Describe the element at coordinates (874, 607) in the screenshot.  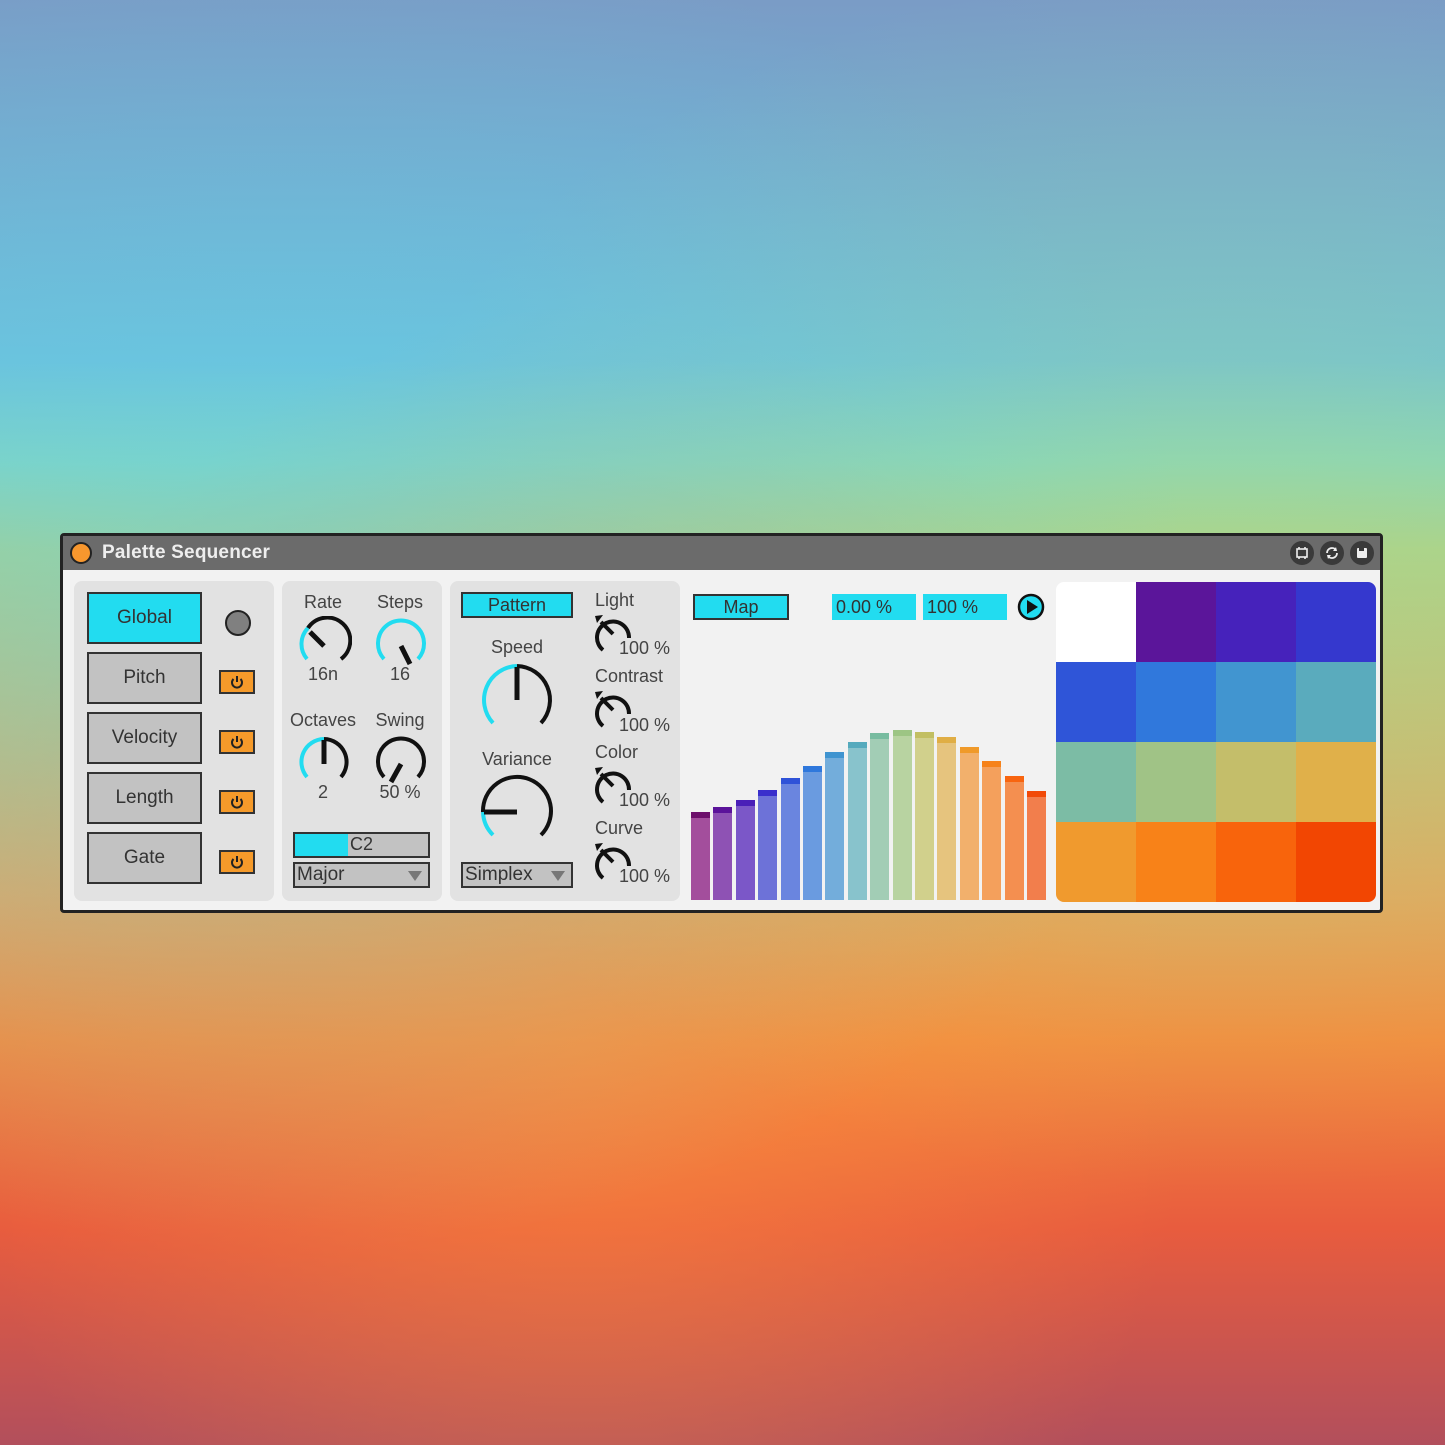
I see `map-min-value: 0.00 %` at that location.